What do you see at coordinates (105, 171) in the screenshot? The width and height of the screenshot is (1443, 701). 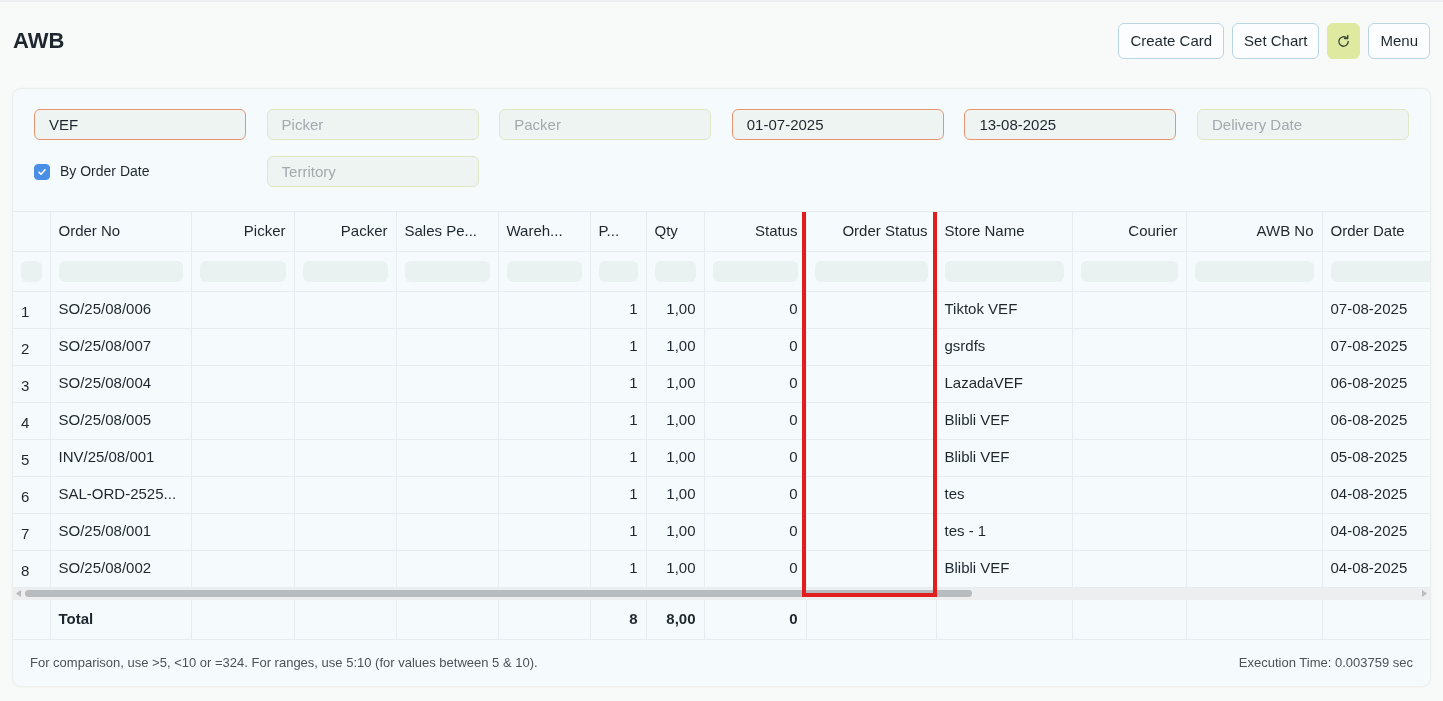 I see `checkbox-label: By Order Date` at bounding box center [105, 171].